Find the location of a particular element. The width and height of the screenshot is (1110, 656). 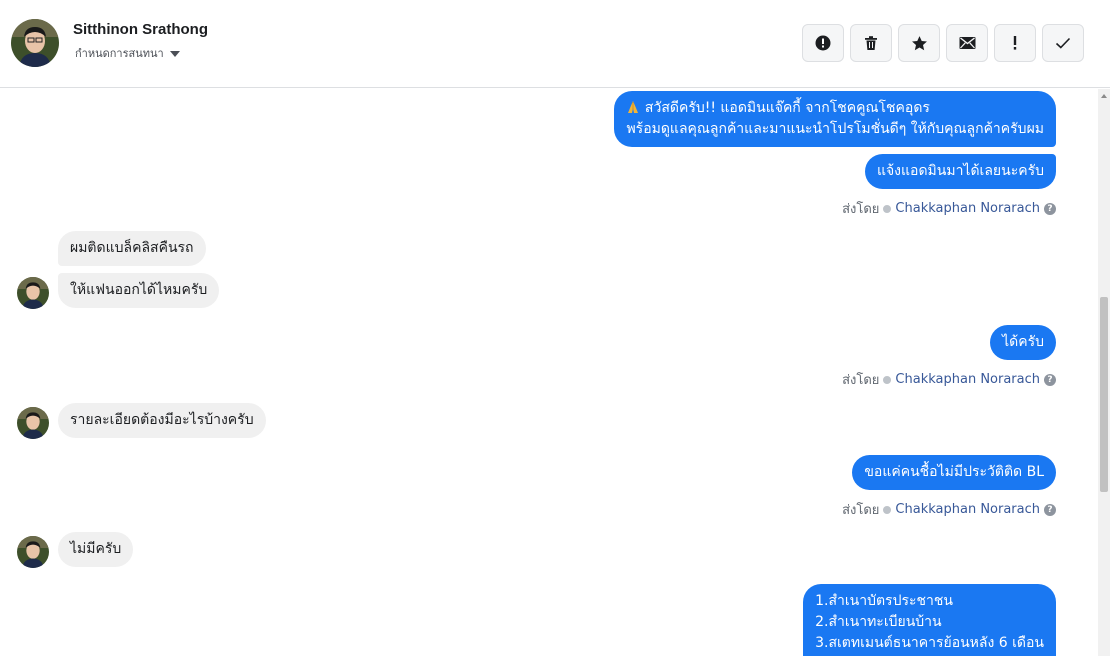

outgoing-message: ได้ครับ is located at coordinates (1023, 342).